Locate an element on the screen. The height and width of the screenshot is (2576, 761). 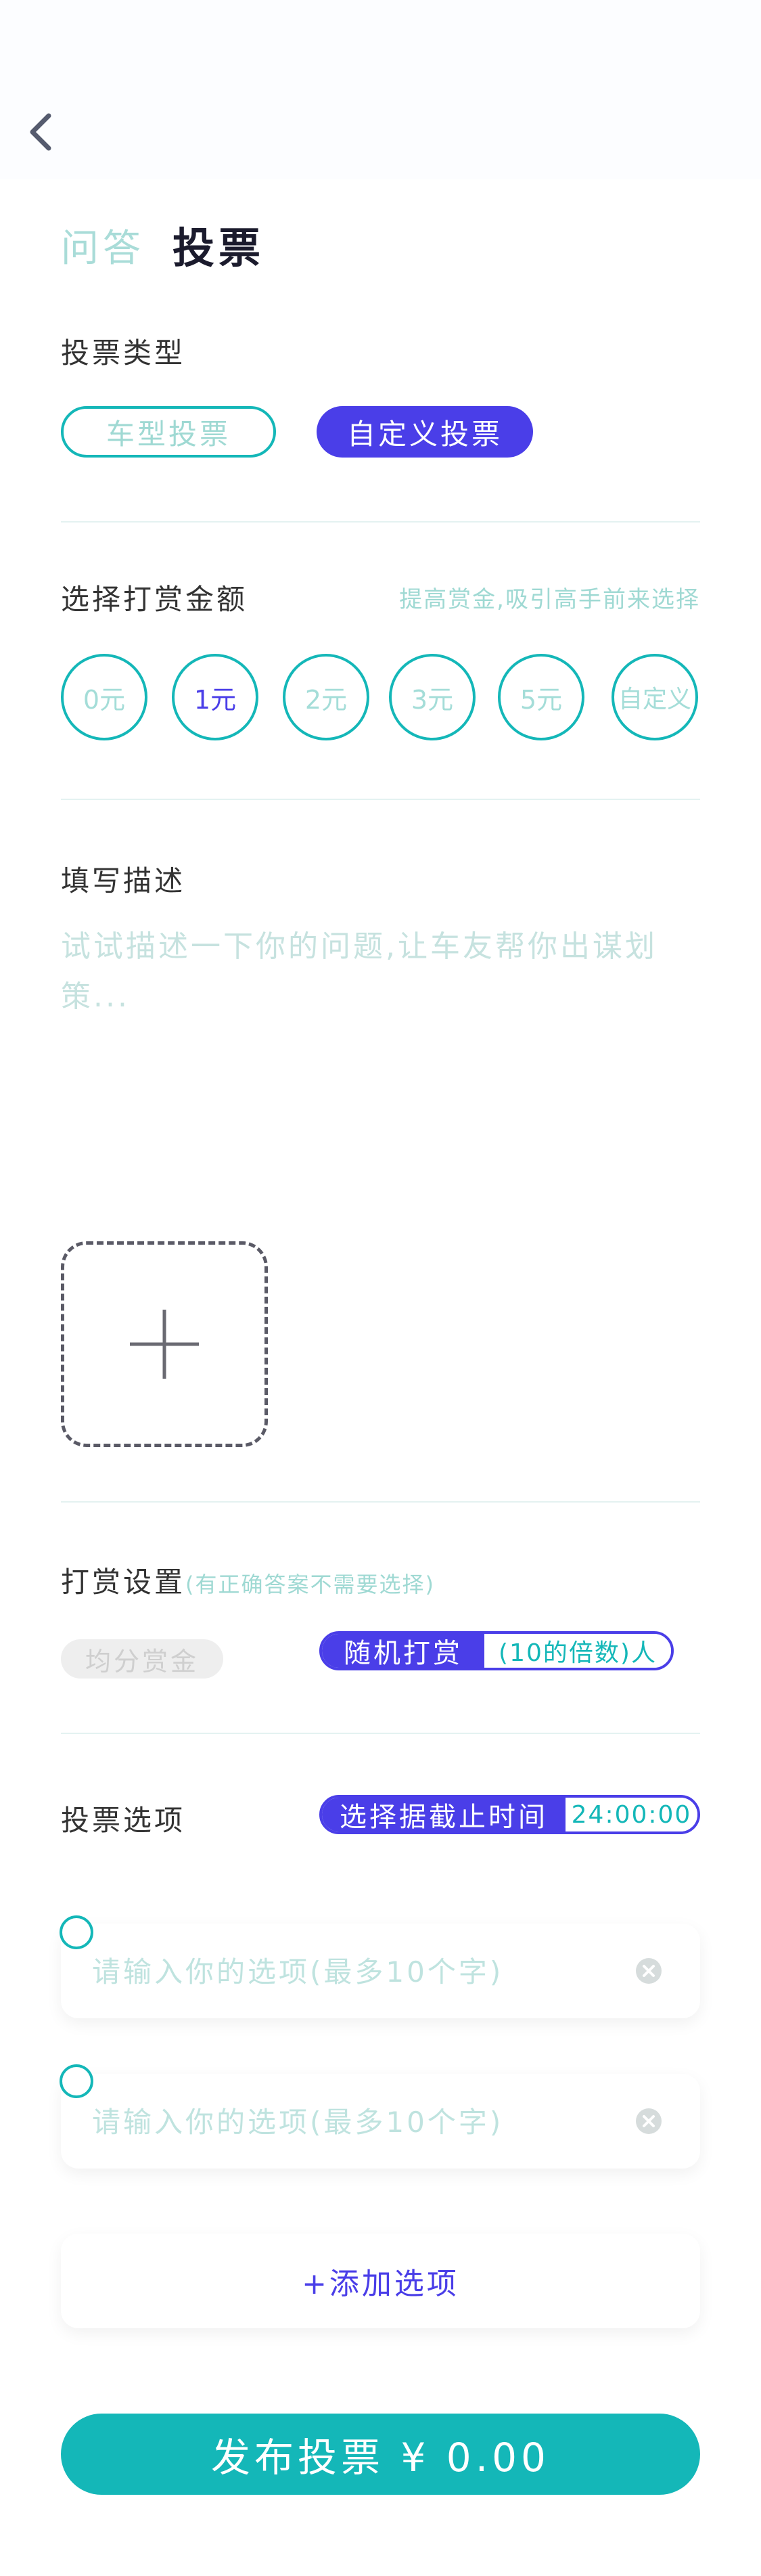
random-reward-count: (10的倍数)人 is located at coordinates (577, 1651).